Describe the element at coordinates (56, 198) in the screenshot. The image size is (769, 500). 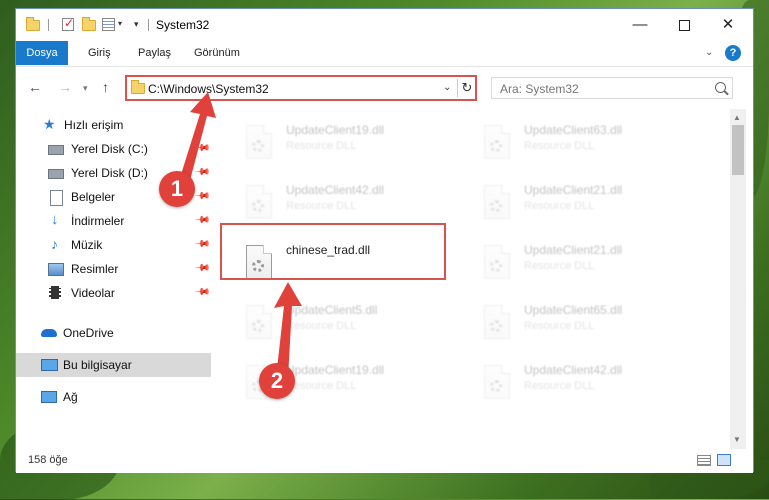
I see `documents-icon` at that location.